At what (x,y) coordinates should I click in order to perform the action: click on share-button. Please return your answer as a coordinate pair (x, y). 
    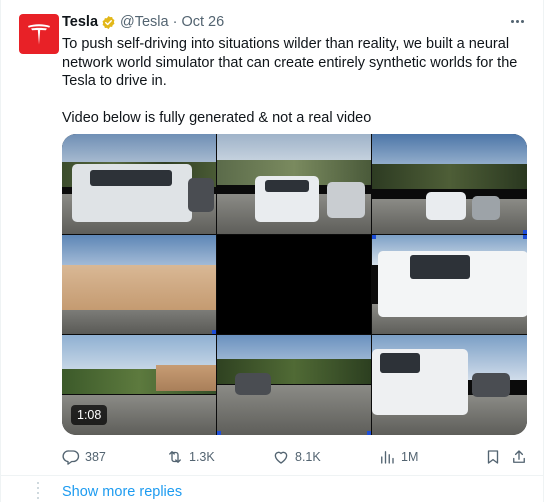
    Looking at the image, I should click on (519, 457).